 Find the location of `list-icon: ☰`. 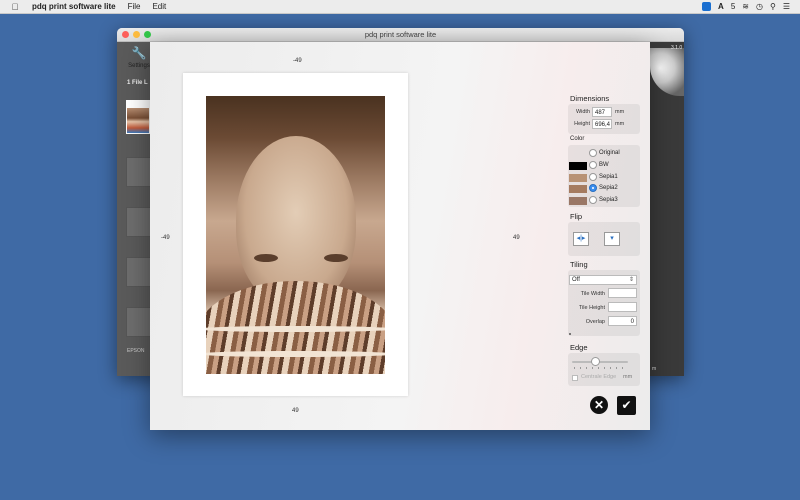

list-icon: ☰ is located at coordinates (786, 6).